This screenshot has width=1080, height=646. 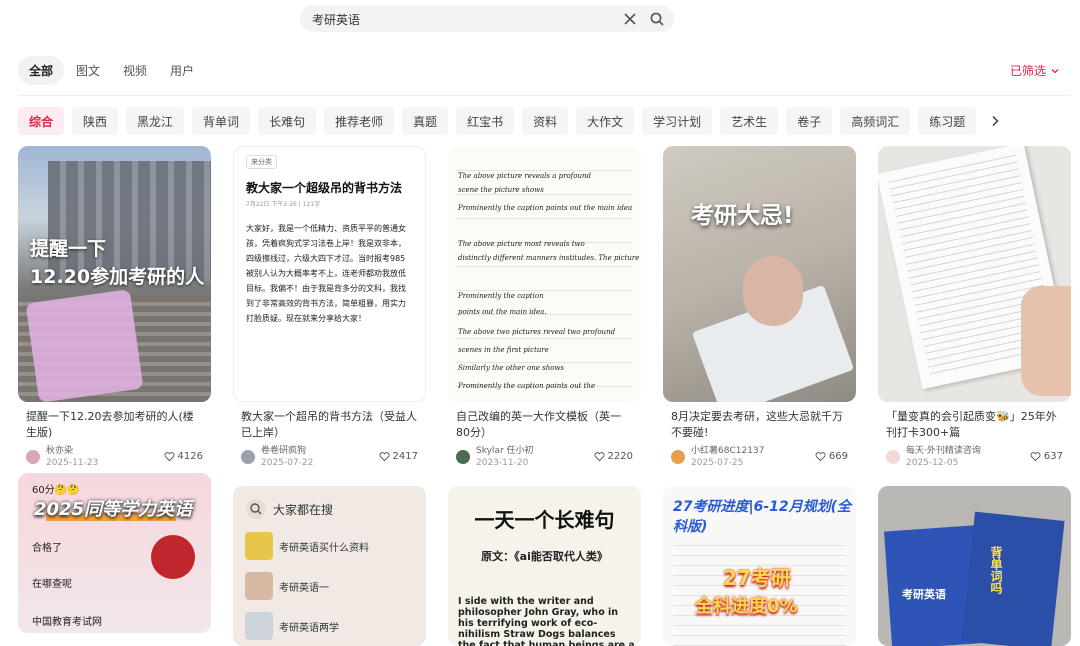 What do you see at coordinates (359, 121) in the screenshot?
I see `chip: 推荐老师` at bounding box center [359, 121].